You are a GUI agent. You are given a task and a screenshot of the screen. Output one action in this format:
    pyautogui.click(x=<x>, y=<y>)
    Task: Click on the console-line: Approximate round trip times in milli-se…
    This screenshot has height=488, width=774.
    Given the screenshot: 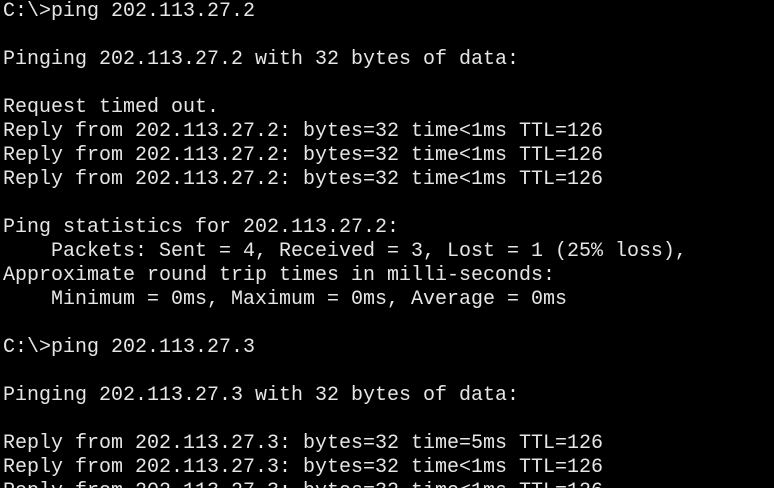 What is the action you would take?
    pyautogui.click(x=279, y=275)
    